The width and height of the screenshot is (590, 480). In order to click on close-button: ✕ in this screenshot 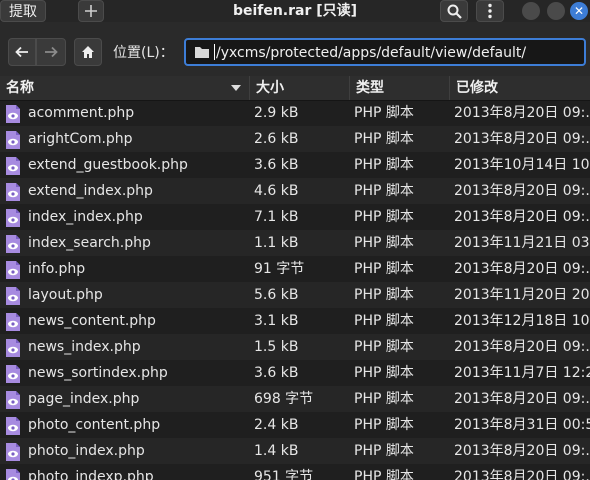, I will do `click(579, 11)`.